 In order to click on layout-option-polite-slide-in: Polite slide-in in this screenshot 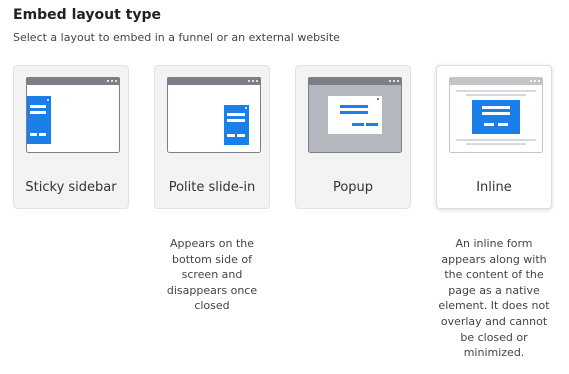, I will do `click(212, 137)`.